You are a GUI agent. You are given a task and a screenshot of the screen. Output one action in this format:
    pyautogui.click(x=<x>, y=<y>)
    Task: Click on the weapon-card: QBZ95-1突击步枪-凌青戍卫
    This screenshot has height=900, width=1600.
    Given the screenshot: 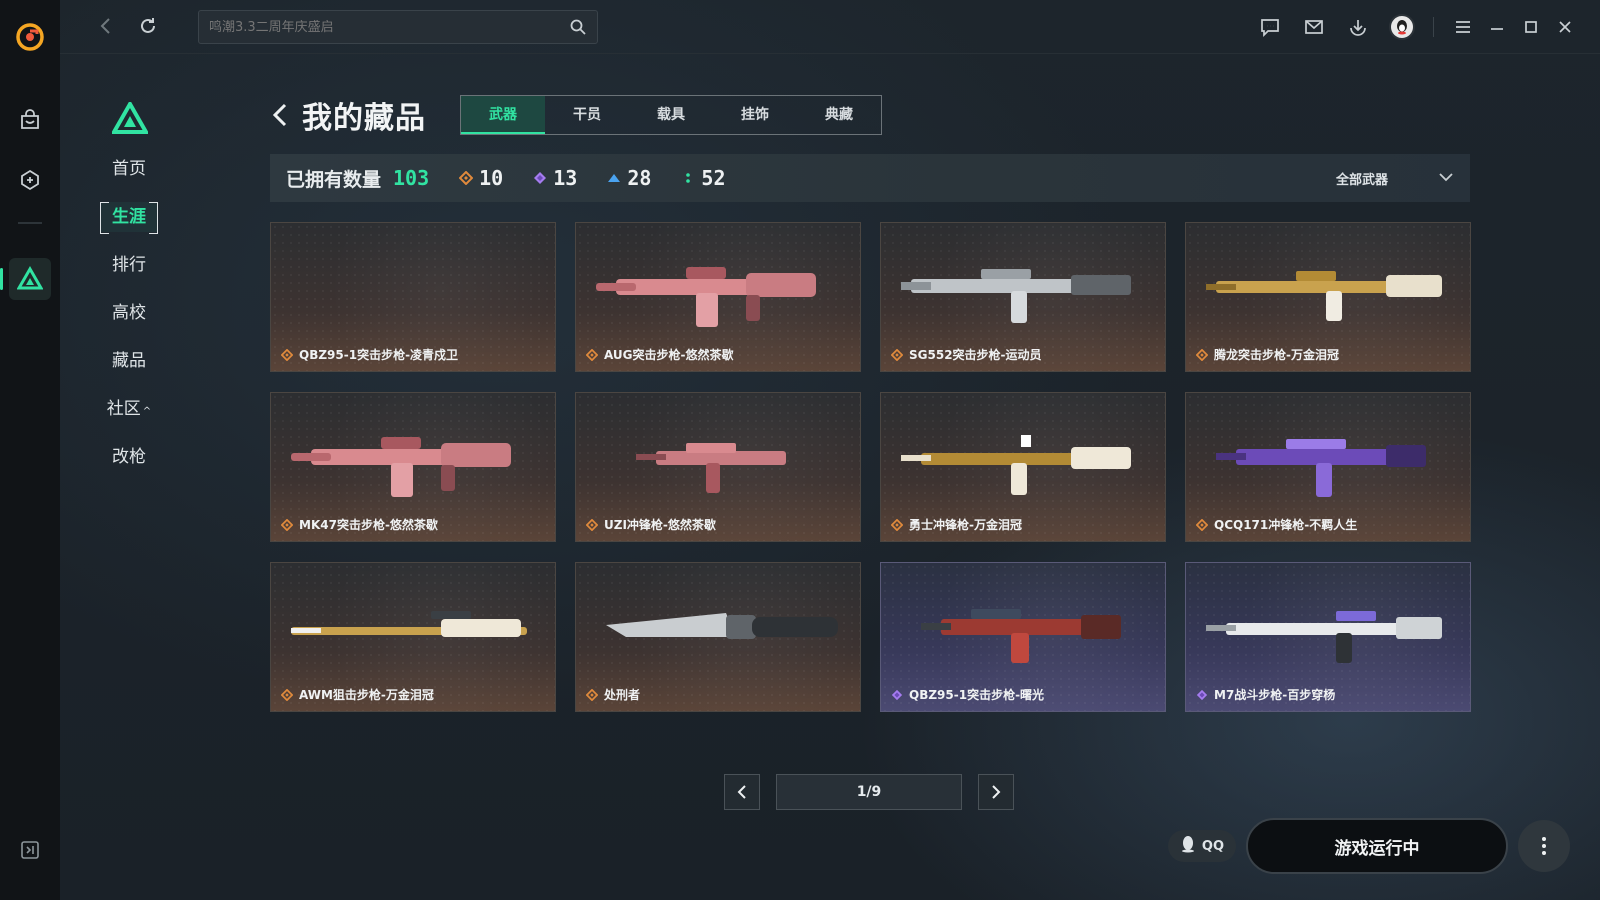 What is the action you would take?
    pyautogui.click(x=413, y=297)
    